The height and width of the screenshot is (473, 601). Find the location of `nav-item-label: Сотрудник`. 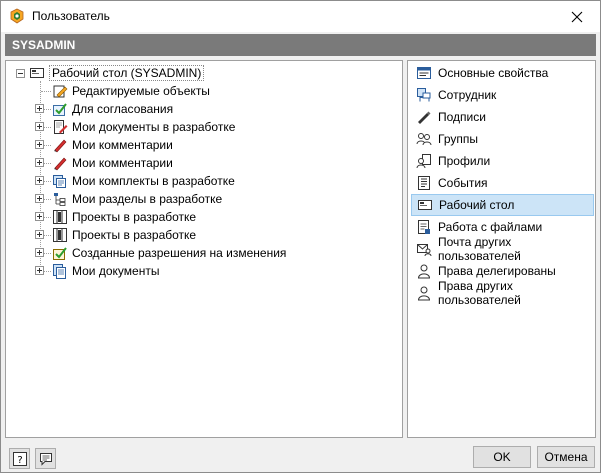

nav-item-label: Сотрудник is located at coordinates (467, 95).